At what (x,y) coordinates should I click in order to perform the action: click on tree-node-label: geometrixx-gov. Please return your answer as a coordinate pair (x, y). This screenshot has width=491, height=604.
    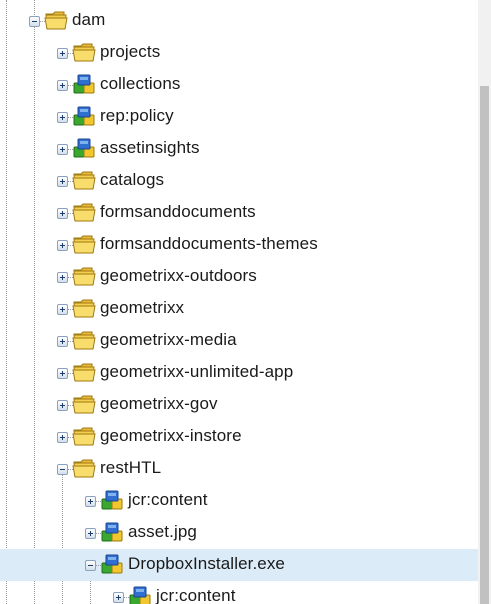
    Looking at the image, I should click on (159, 404).